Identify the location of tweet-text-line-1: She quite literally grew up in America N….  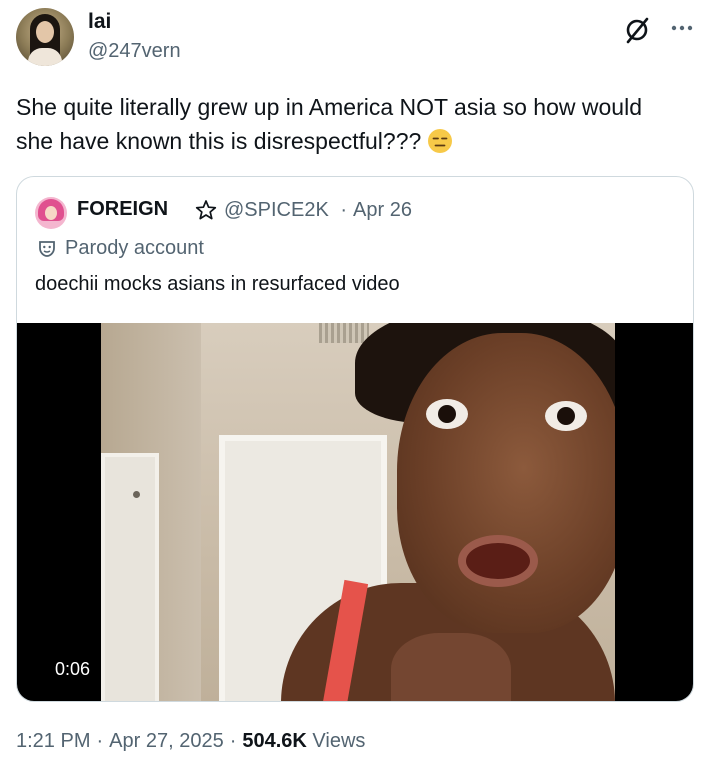
(329, 107).